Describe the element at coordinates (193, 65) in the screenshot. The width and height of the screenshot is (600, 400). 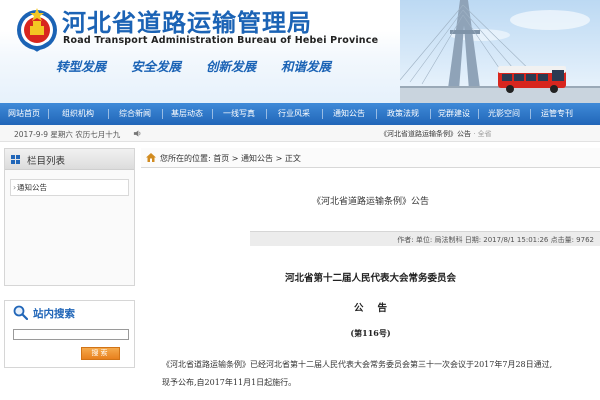
I see `slogan-row: 转型发展 安全发展 创新发展 和谐发展` at that location.